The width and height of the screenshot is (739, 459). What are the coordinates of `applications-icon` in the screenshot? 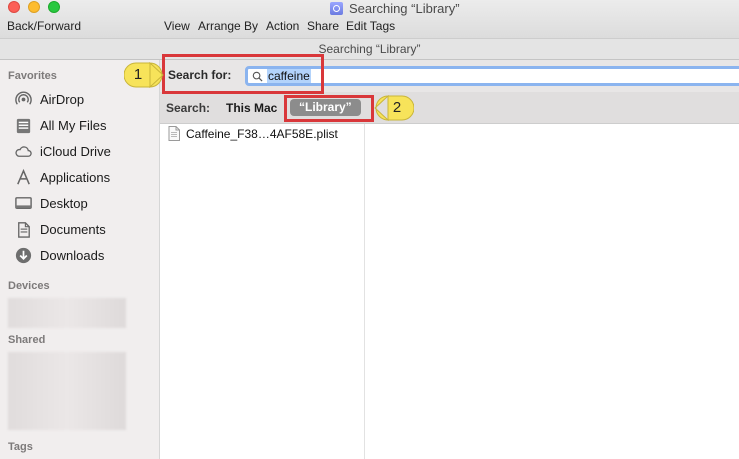 It's located at (23, 177).